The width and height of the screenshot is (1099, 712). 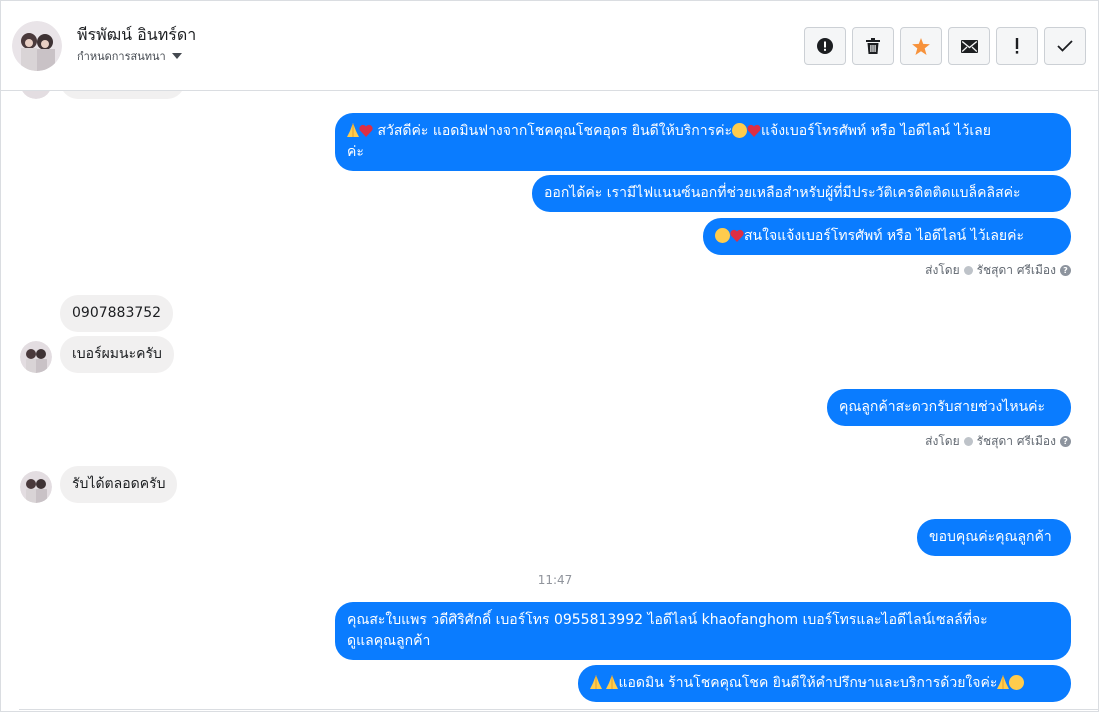 I want to click on message-bubble-outgoing: ขอบคุณค่ะคุณลูกค้า, so click(x=994, y=537).